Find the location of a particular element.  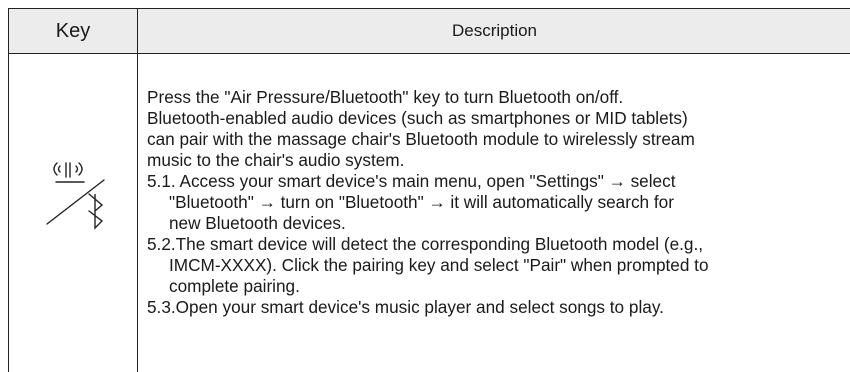

column-divider is located at coordinates (137, 190).